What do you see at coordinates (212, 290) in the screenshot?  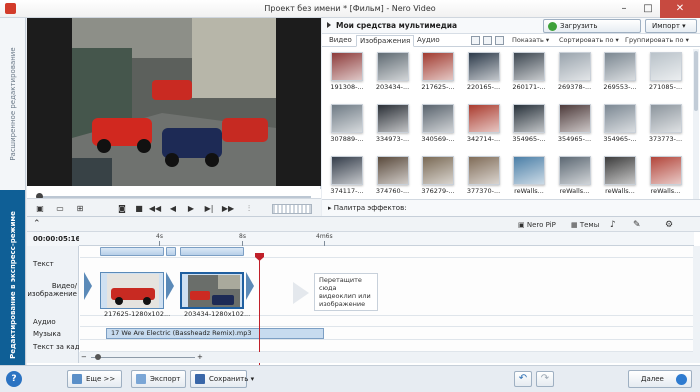 I see `video-clip-selected` at bounding box center [212, 290].